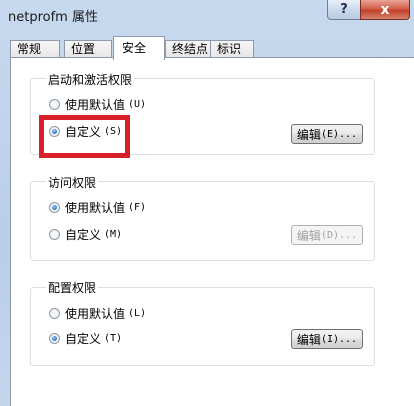  I want to click on close-button: x, so click(385, 10).